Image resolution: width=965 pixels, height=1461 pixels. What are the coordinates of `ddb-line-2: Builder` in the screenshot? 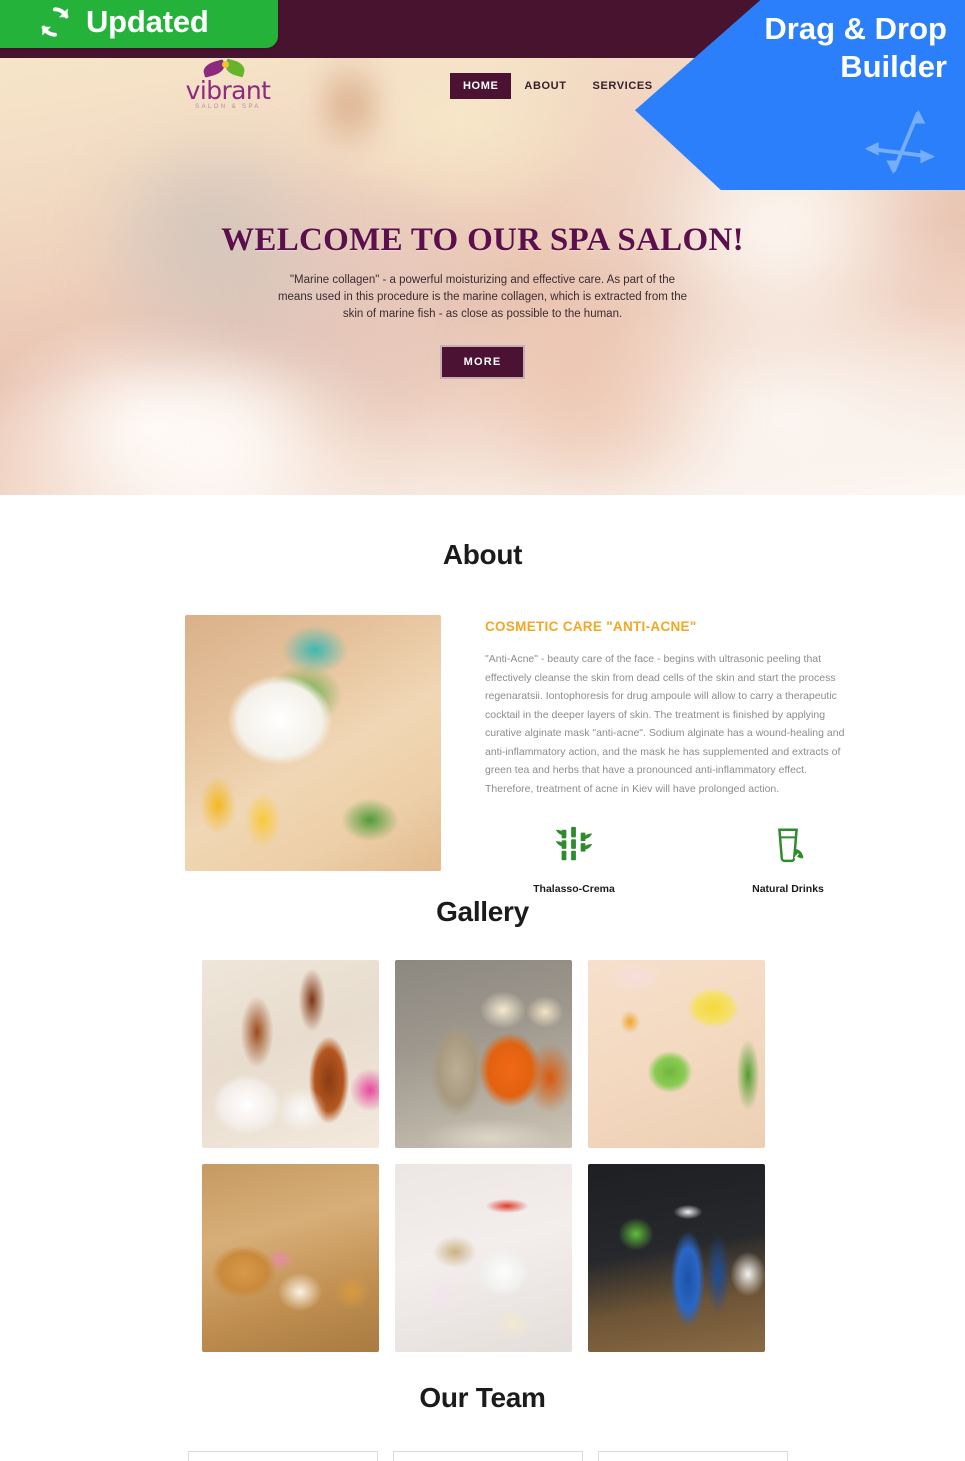 It's located at (893, 66).